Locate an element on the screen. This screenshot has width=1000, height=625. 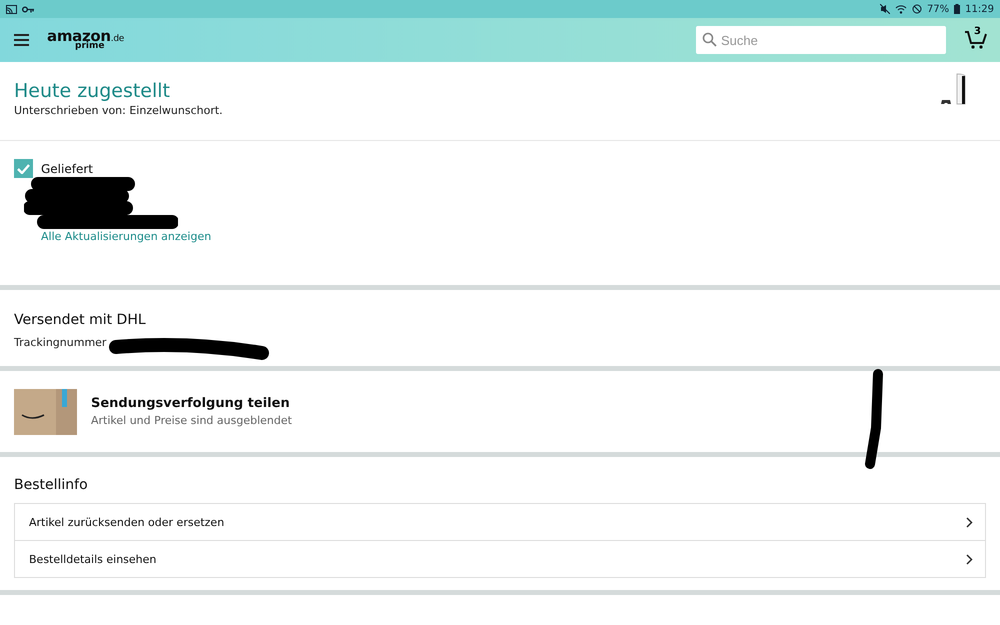
cart-icon is located at coordinates (976, 39).